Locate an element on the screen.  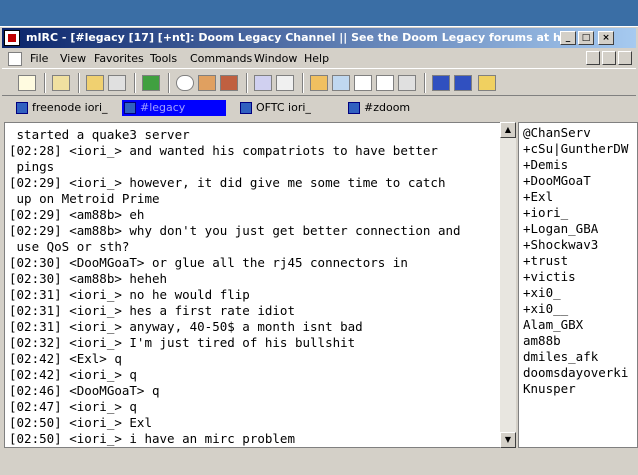
menu-view: View is located at coordinates (73, 58).